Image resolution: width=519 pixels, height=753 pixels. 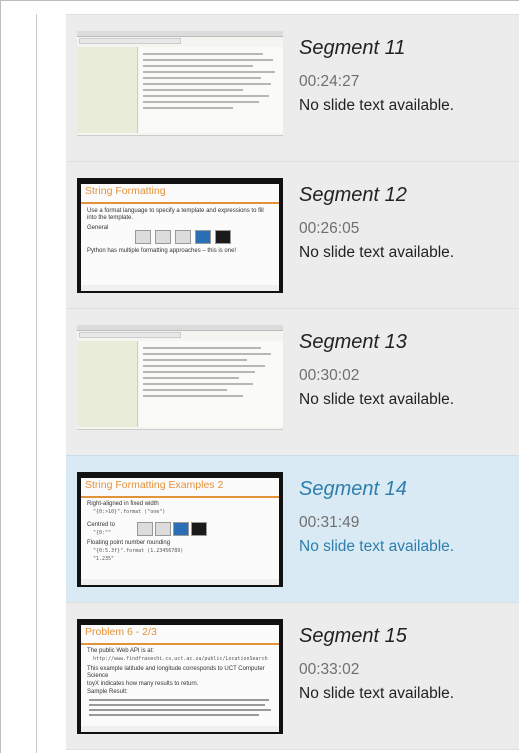 What do you see at coordinates (107, 692) in the screenshot?
I see `slide-bullet: Sample Result:` at bounding box center [107, 692].